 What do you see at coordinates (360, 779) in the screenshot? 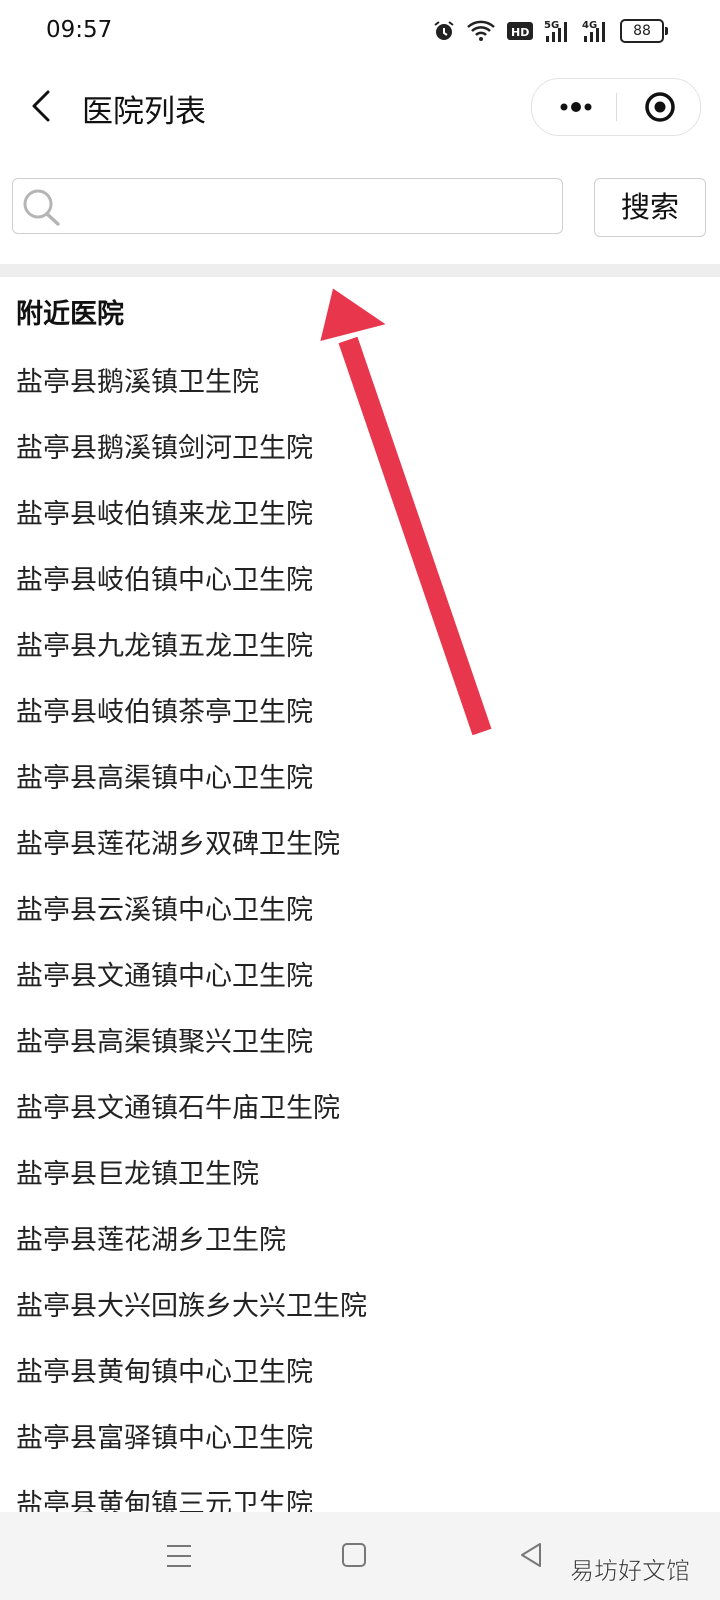
I see `hospital-item: 盐亭县高渠镇中心卫生院` at bounding box center [360, 779].